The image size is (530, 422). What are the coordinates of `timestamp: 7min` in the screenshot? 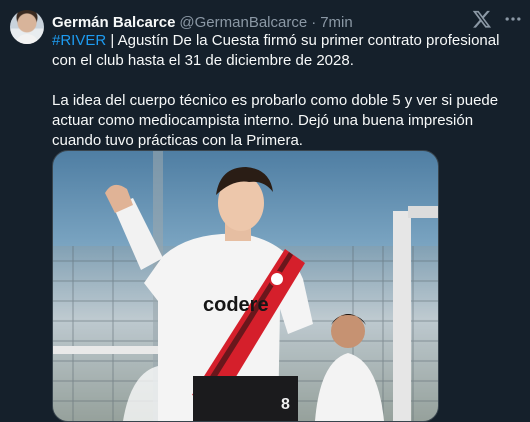 It's located at (336, 22).